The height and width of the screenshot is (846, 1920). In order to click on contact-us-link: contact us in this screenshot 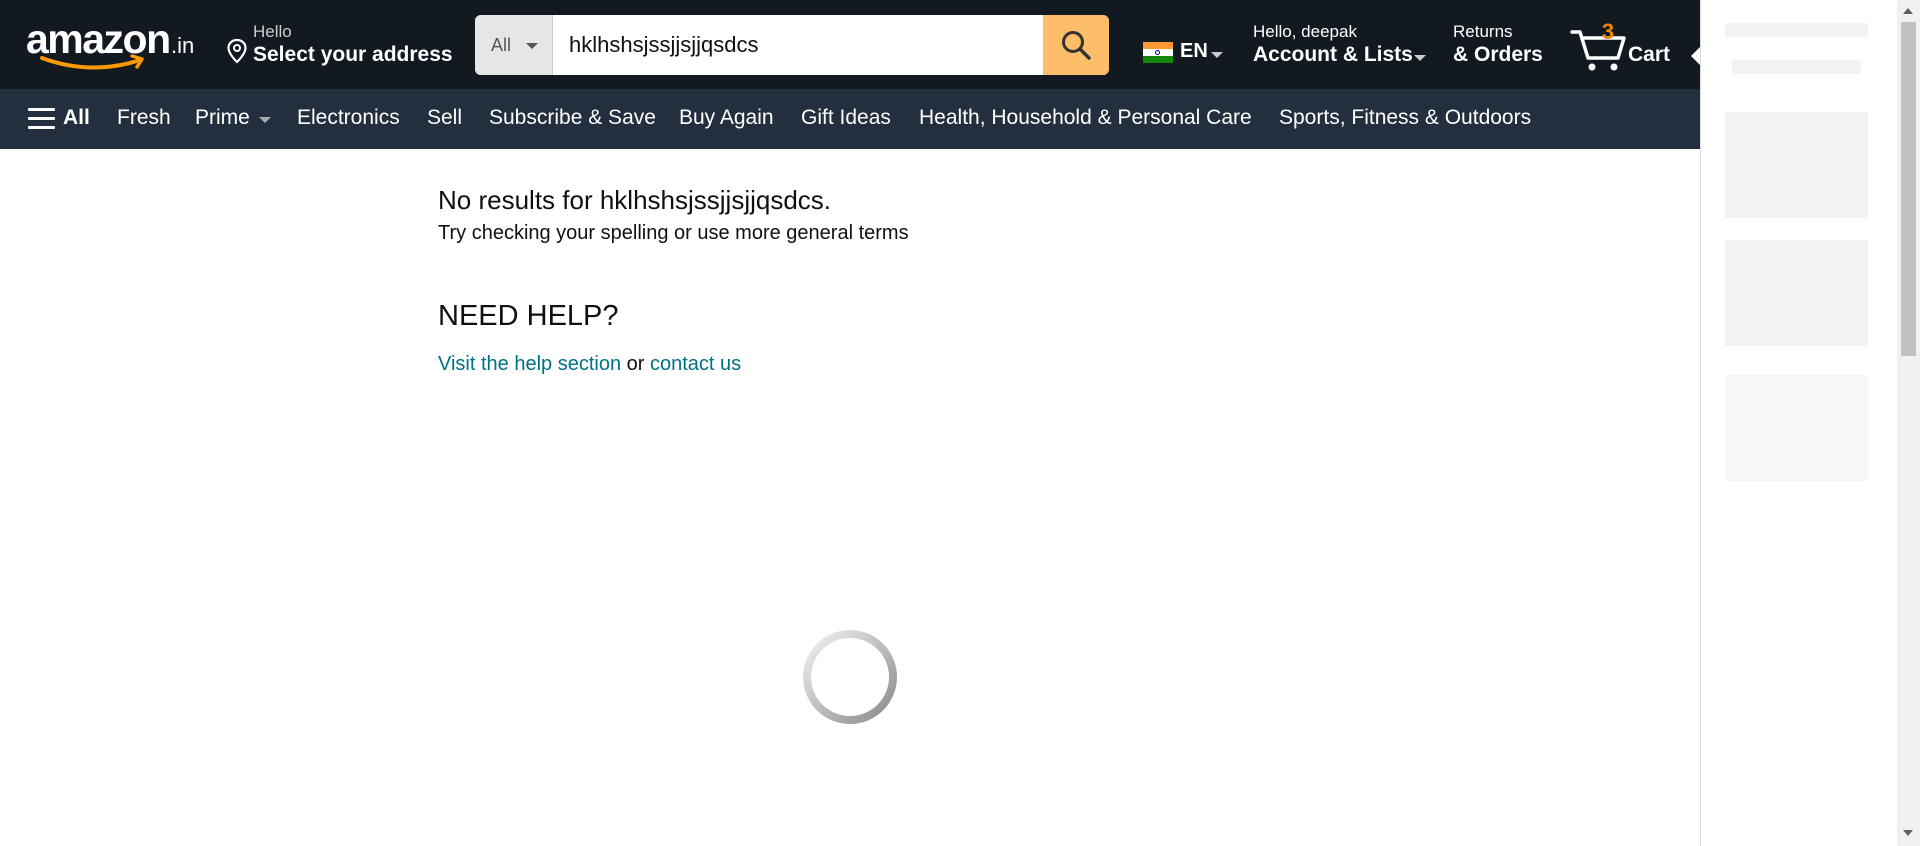, I will do `click(695, 364)`.